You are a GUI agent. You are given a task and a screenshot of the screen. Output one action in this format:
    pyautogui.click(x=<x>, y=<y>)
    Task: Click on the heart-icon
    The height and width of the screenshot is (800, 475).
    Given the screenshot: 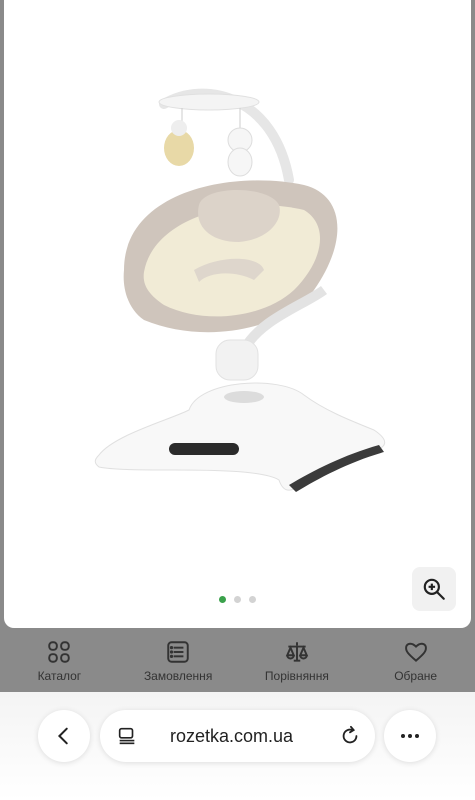 What is the action you would take?
    pyautogui.click(x=415, y=652)
    